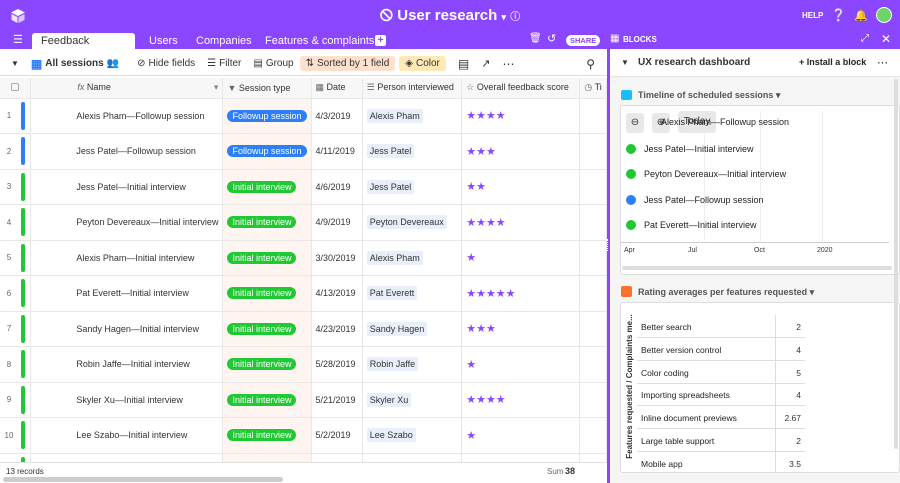 The width and height of the screenshot is (900, 483). What do you see at coordinates (224, 63) in the screenshot?
I see `filter-button: ☰ Filter` at bounding box center [224, 63].